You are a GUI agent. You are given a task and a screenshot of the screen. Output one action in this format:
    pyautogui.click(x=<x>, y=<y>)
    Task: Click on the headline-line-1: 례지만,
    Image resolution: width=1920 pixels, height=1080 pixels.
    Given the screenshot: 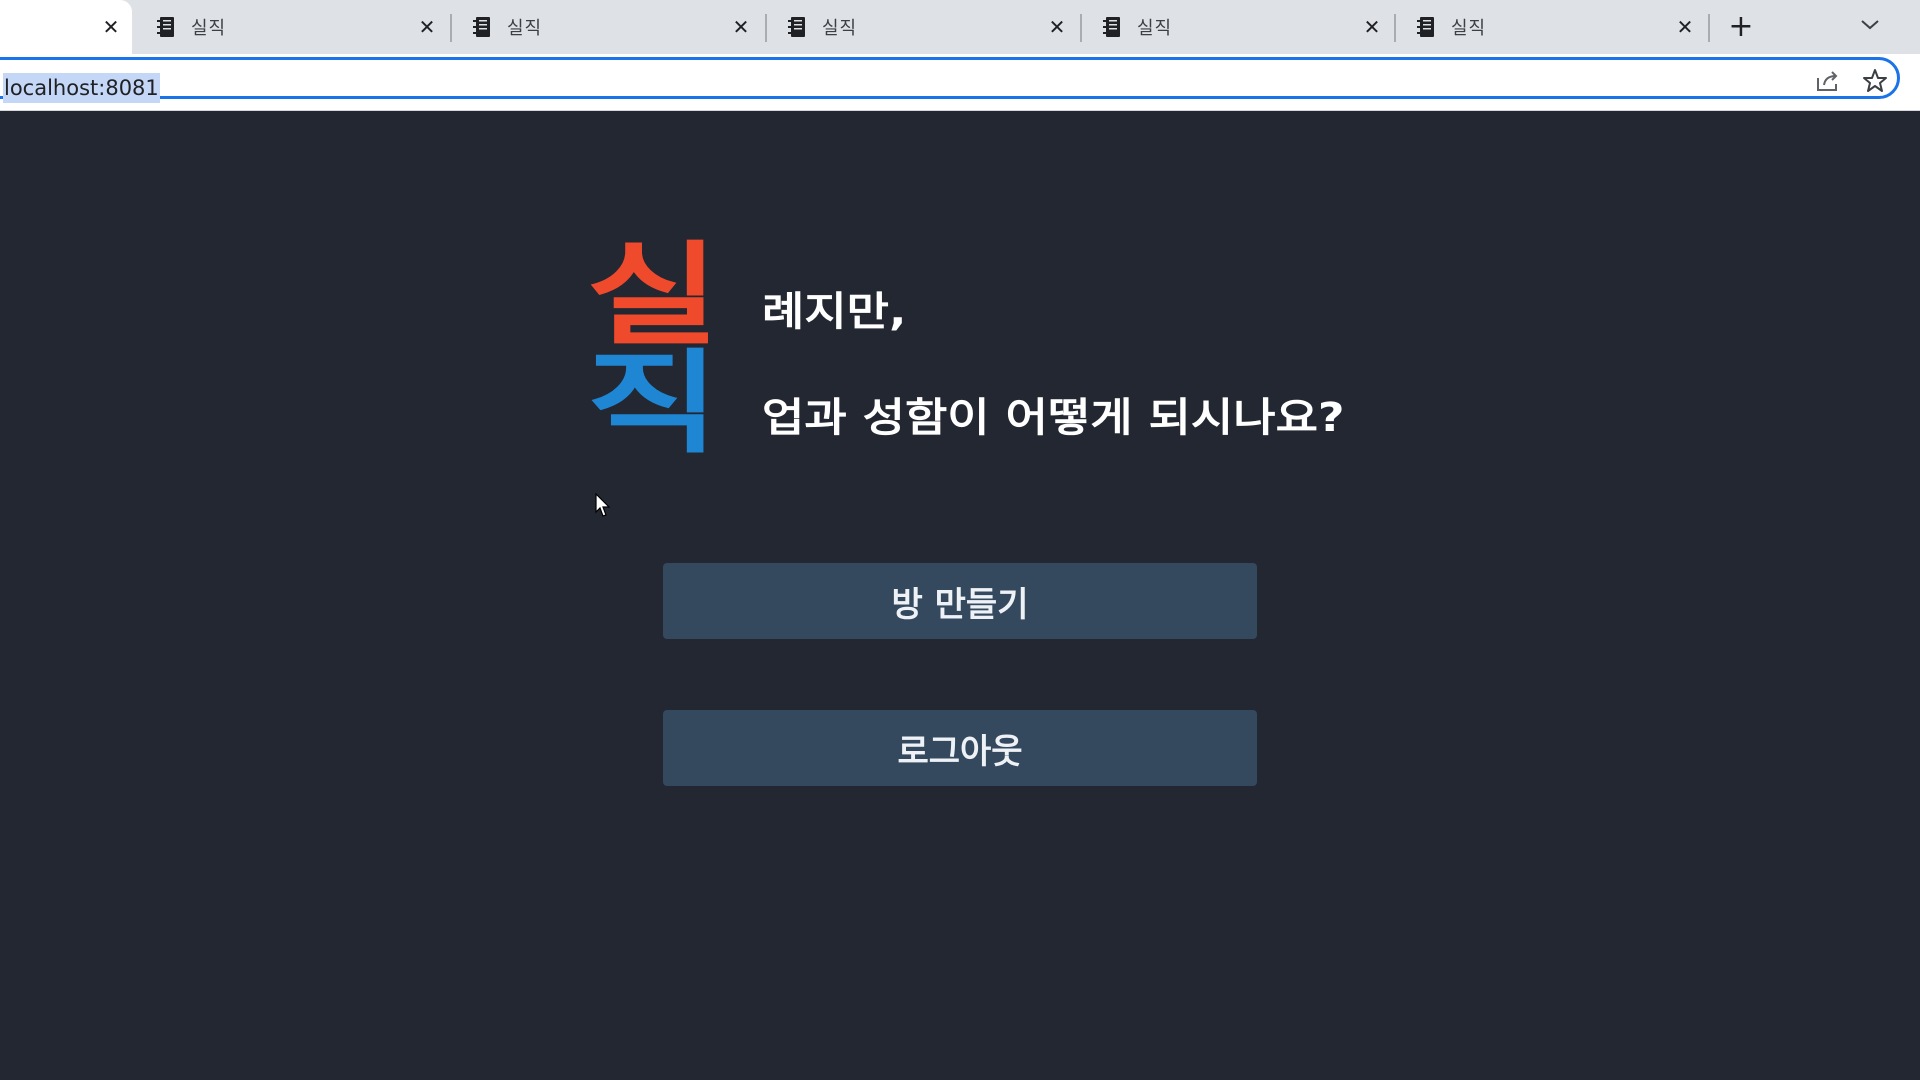 What is the action you would take?
    pyautogui.click(x=834, y=312)
    